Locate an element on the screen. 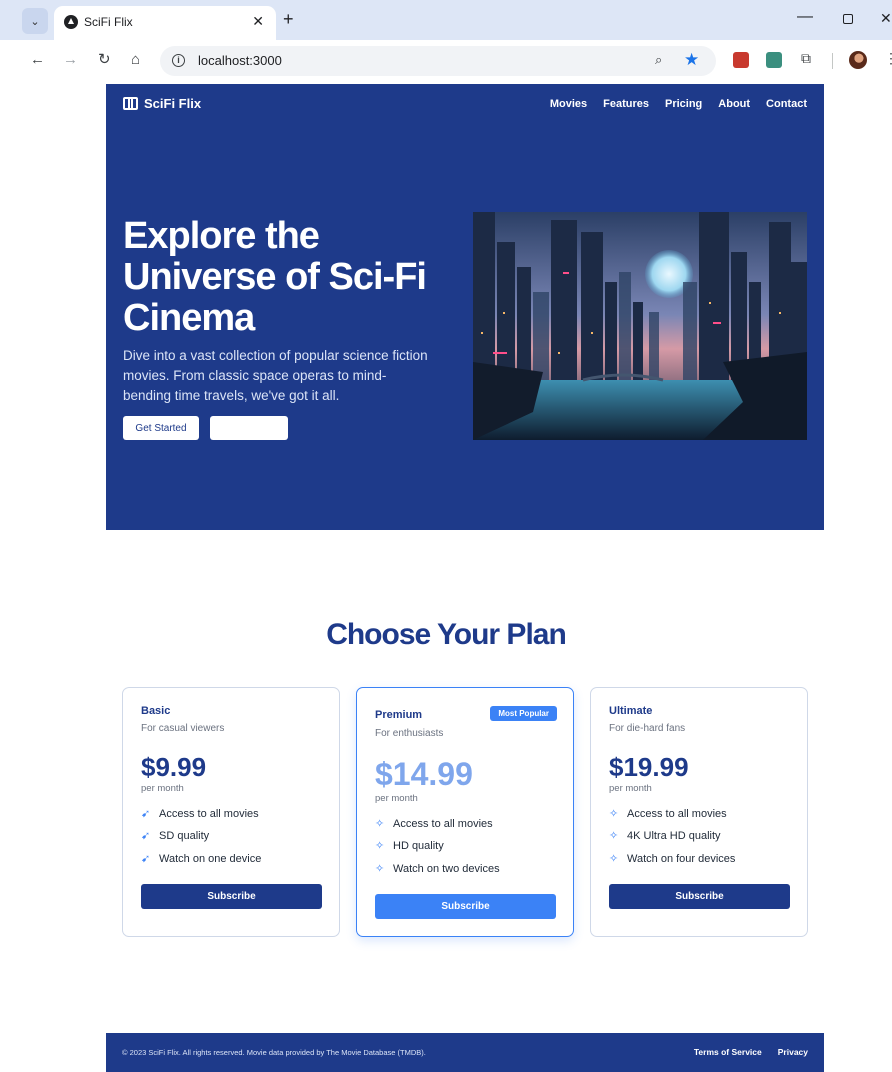 This screenshot has width=892, height=1072. star-icon: ★ is located at coordinates (691, 60).